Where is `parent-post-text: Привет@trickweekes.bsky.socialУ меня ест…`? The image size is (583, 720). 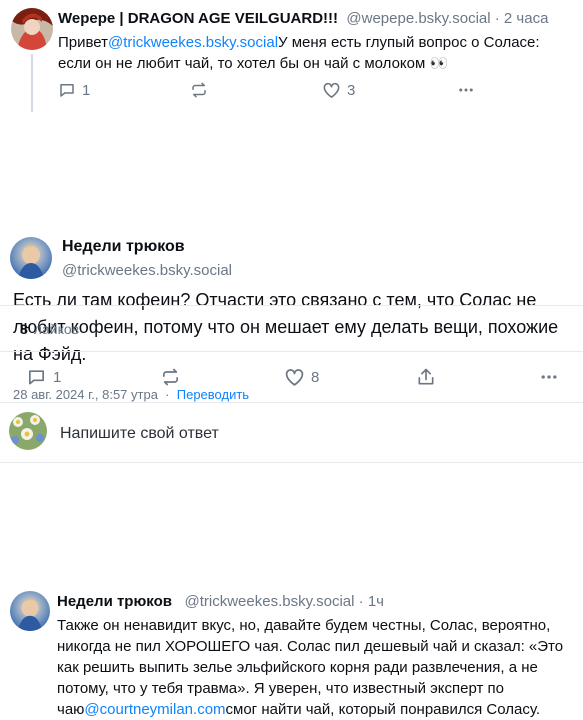
parent-post-text: Привет@trickweekes.bsky.socialУ меня ест… is located at coordinates (317, 53).